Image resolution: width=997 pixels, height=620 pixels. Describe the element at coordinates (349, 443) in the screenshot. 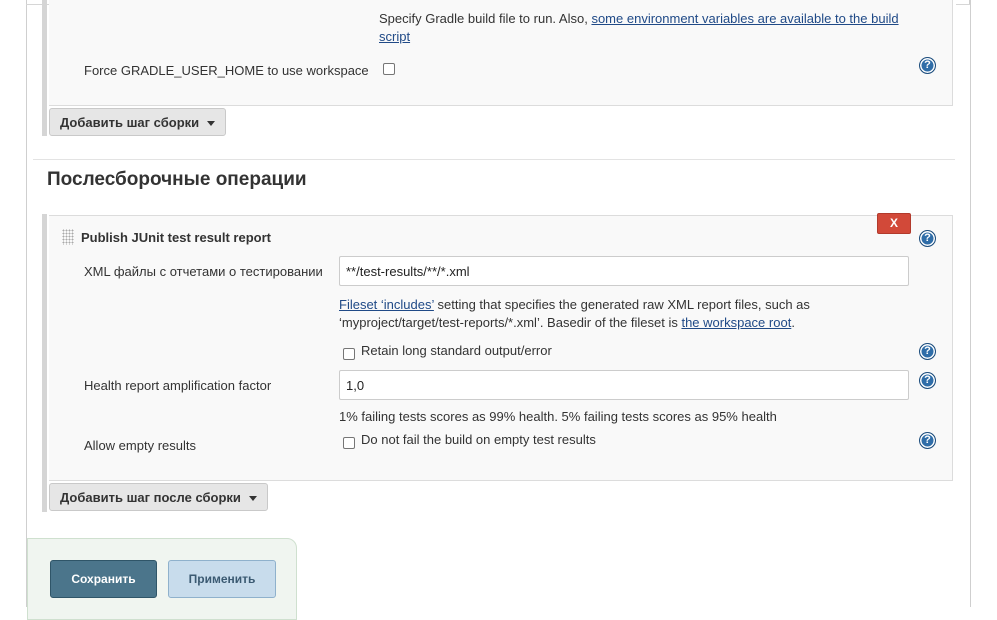

I see `allow-empty-checkbox` at that location.